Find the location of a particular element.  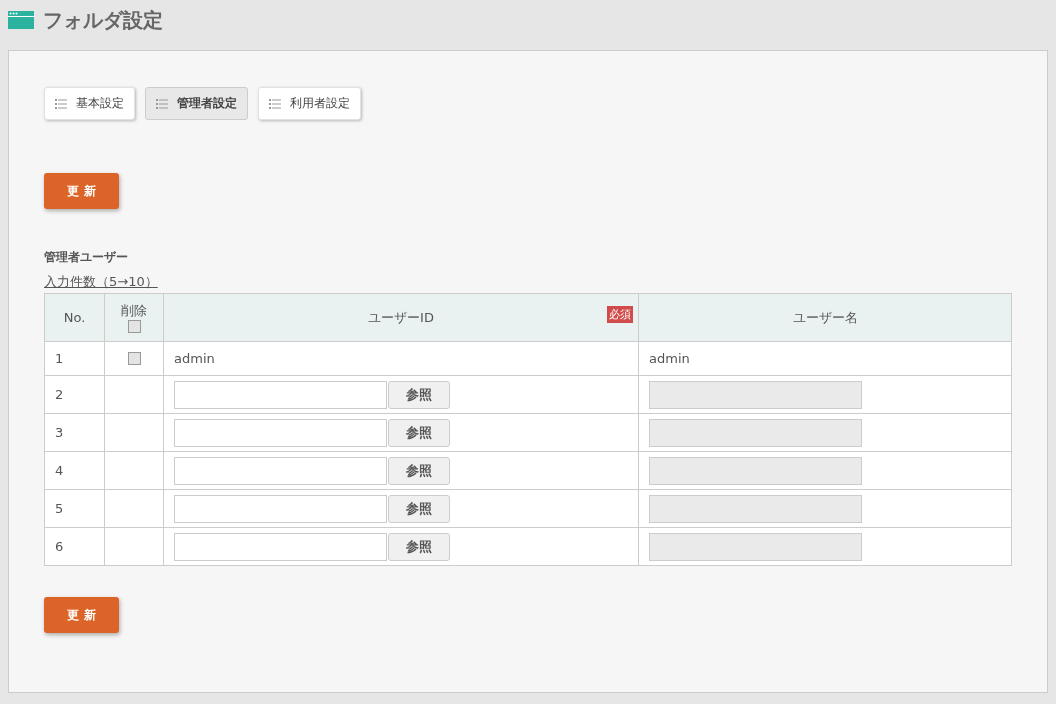

required-badge: 必須 is located at coordinates (620, 314).